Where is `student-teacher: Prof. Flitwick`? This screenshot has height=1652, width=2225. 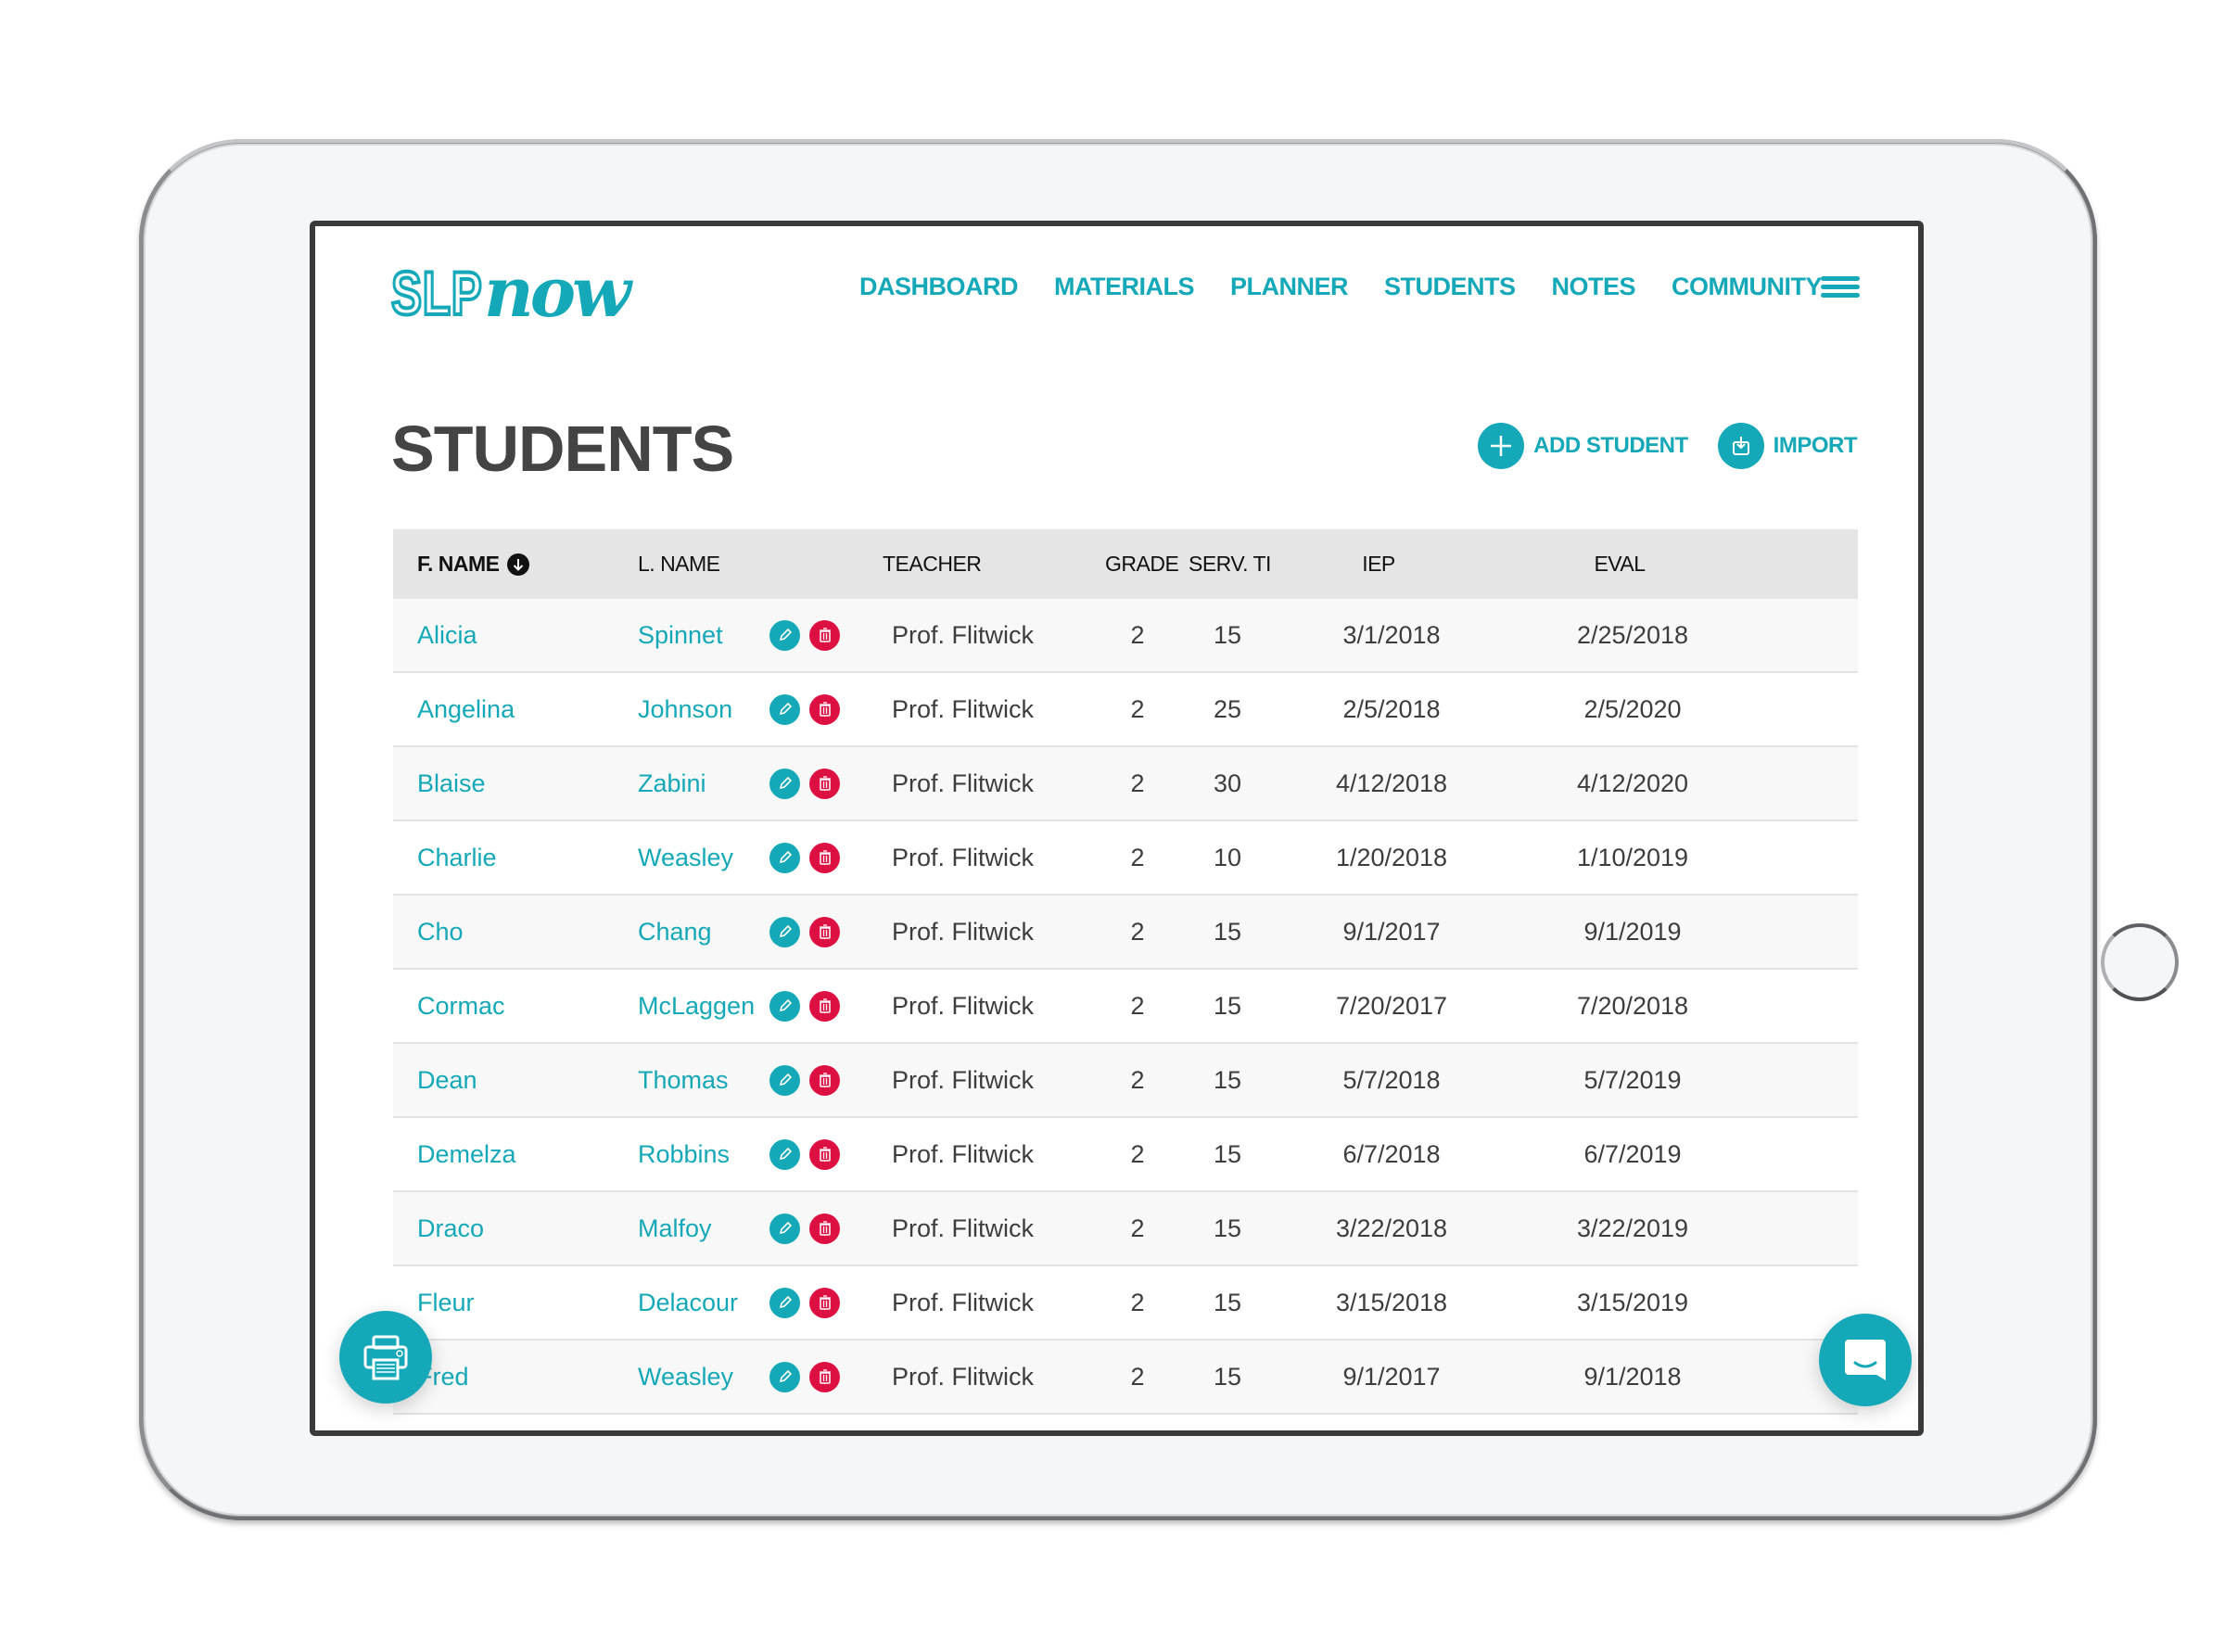
student-teacher: Prof. Flitwick is located at coordinates (964, 783).